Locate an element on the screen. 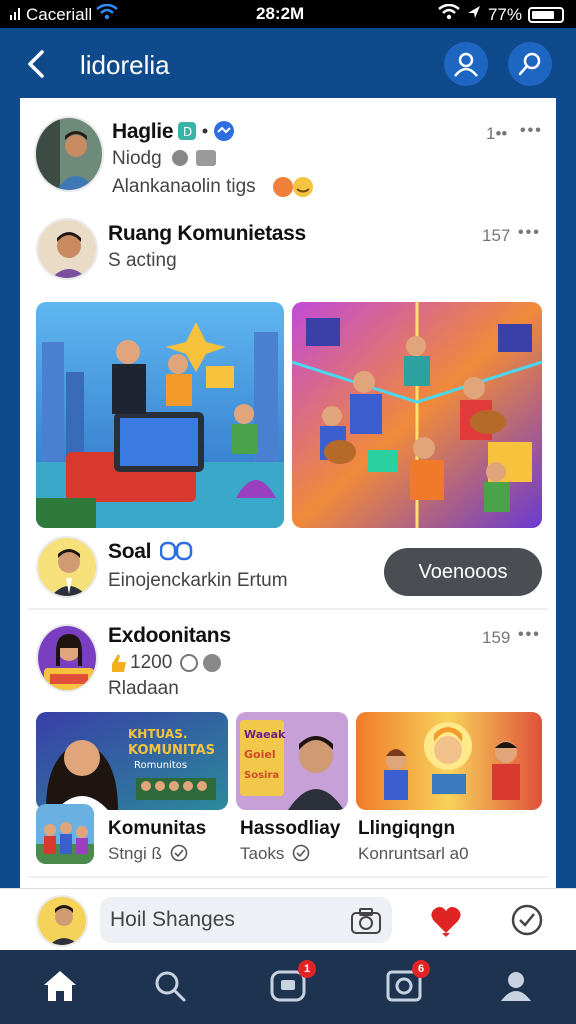 The width and height of the screenshot is (576, 1024). tile-image: KHTUAS. KOMUNITAS Romunitos is located at coordinates (132, 761).